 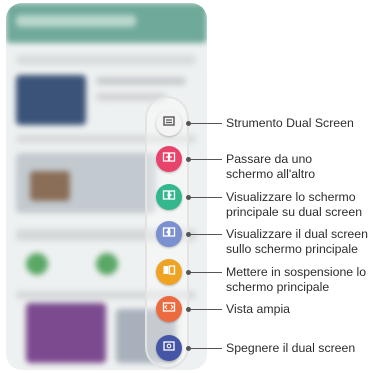 I want to click on show-dual-on-main-icon, so click(x=169, y=234).